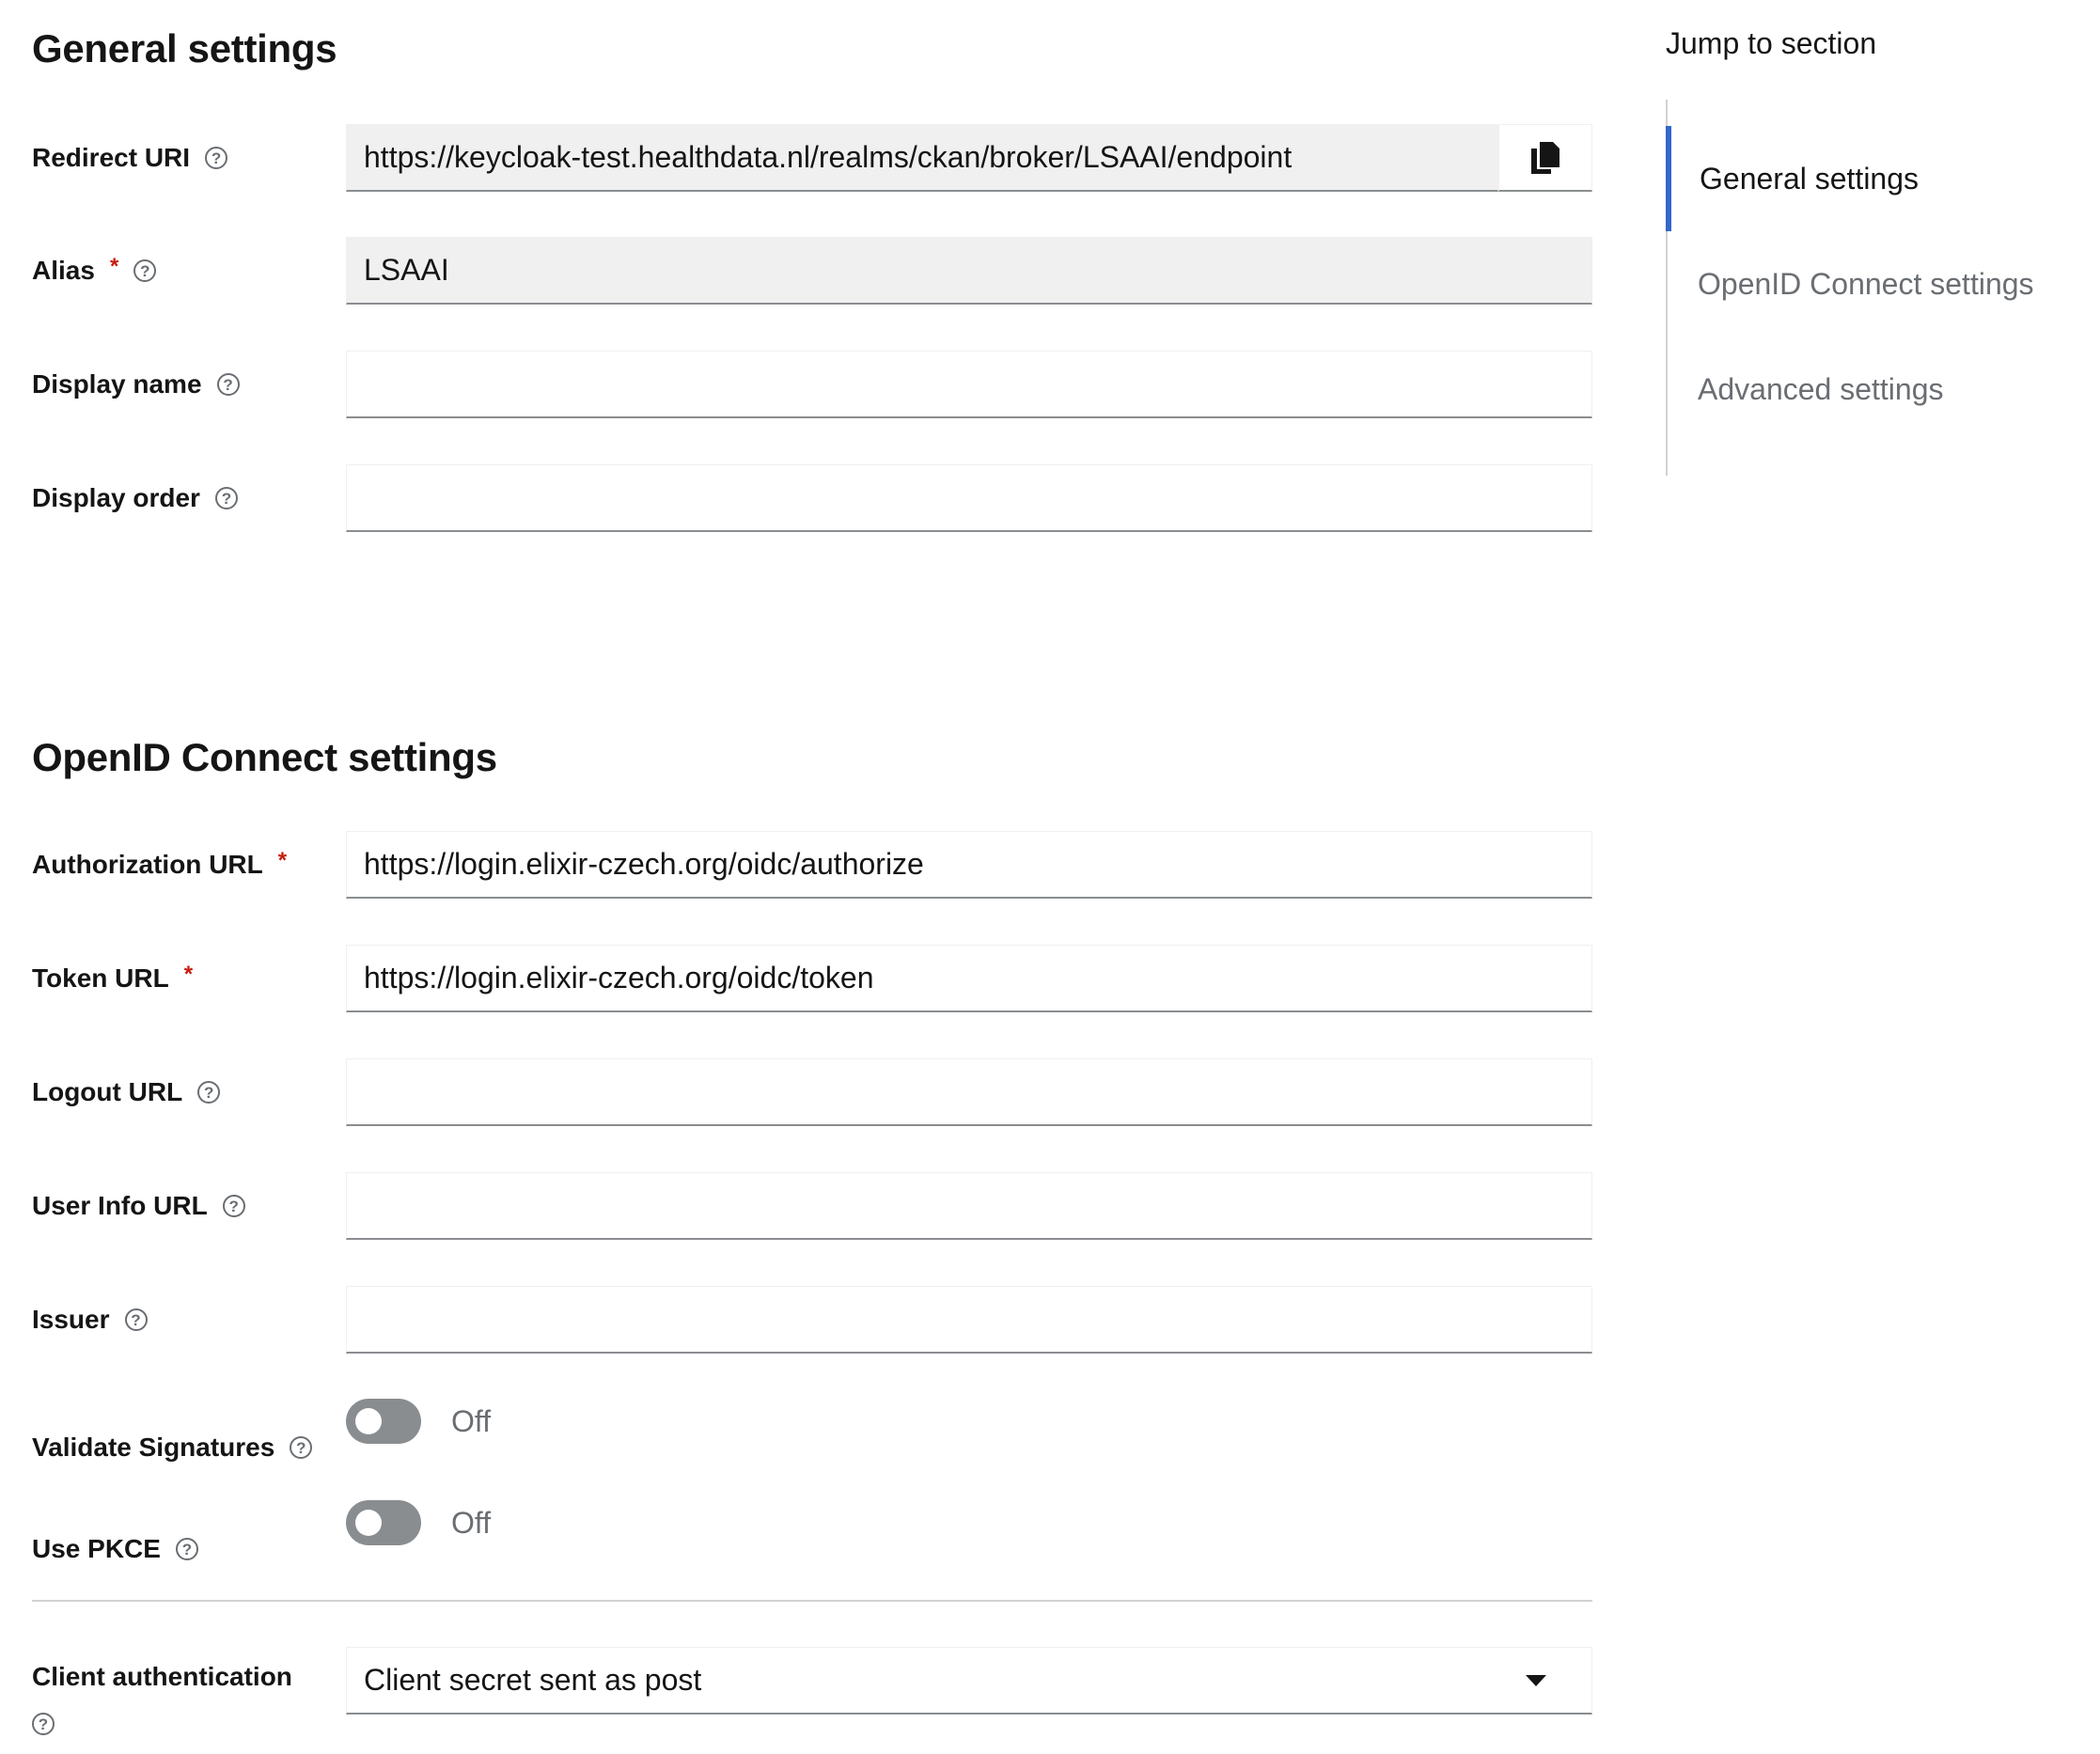  I want to click on logout-url-label: Logout URL, so click(107, 1091).